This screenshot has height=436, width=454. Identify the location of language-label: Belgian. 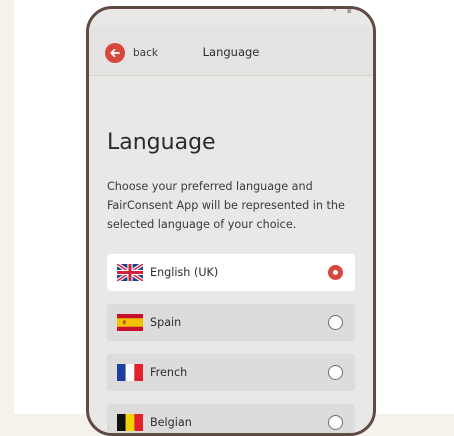
(171, 422).